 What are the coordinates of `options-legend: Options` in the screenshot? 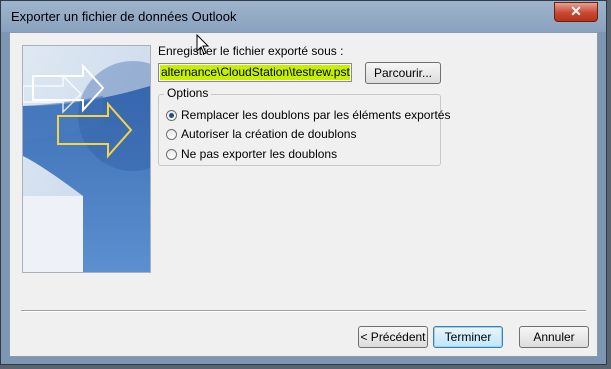 It's located at (188, 93).